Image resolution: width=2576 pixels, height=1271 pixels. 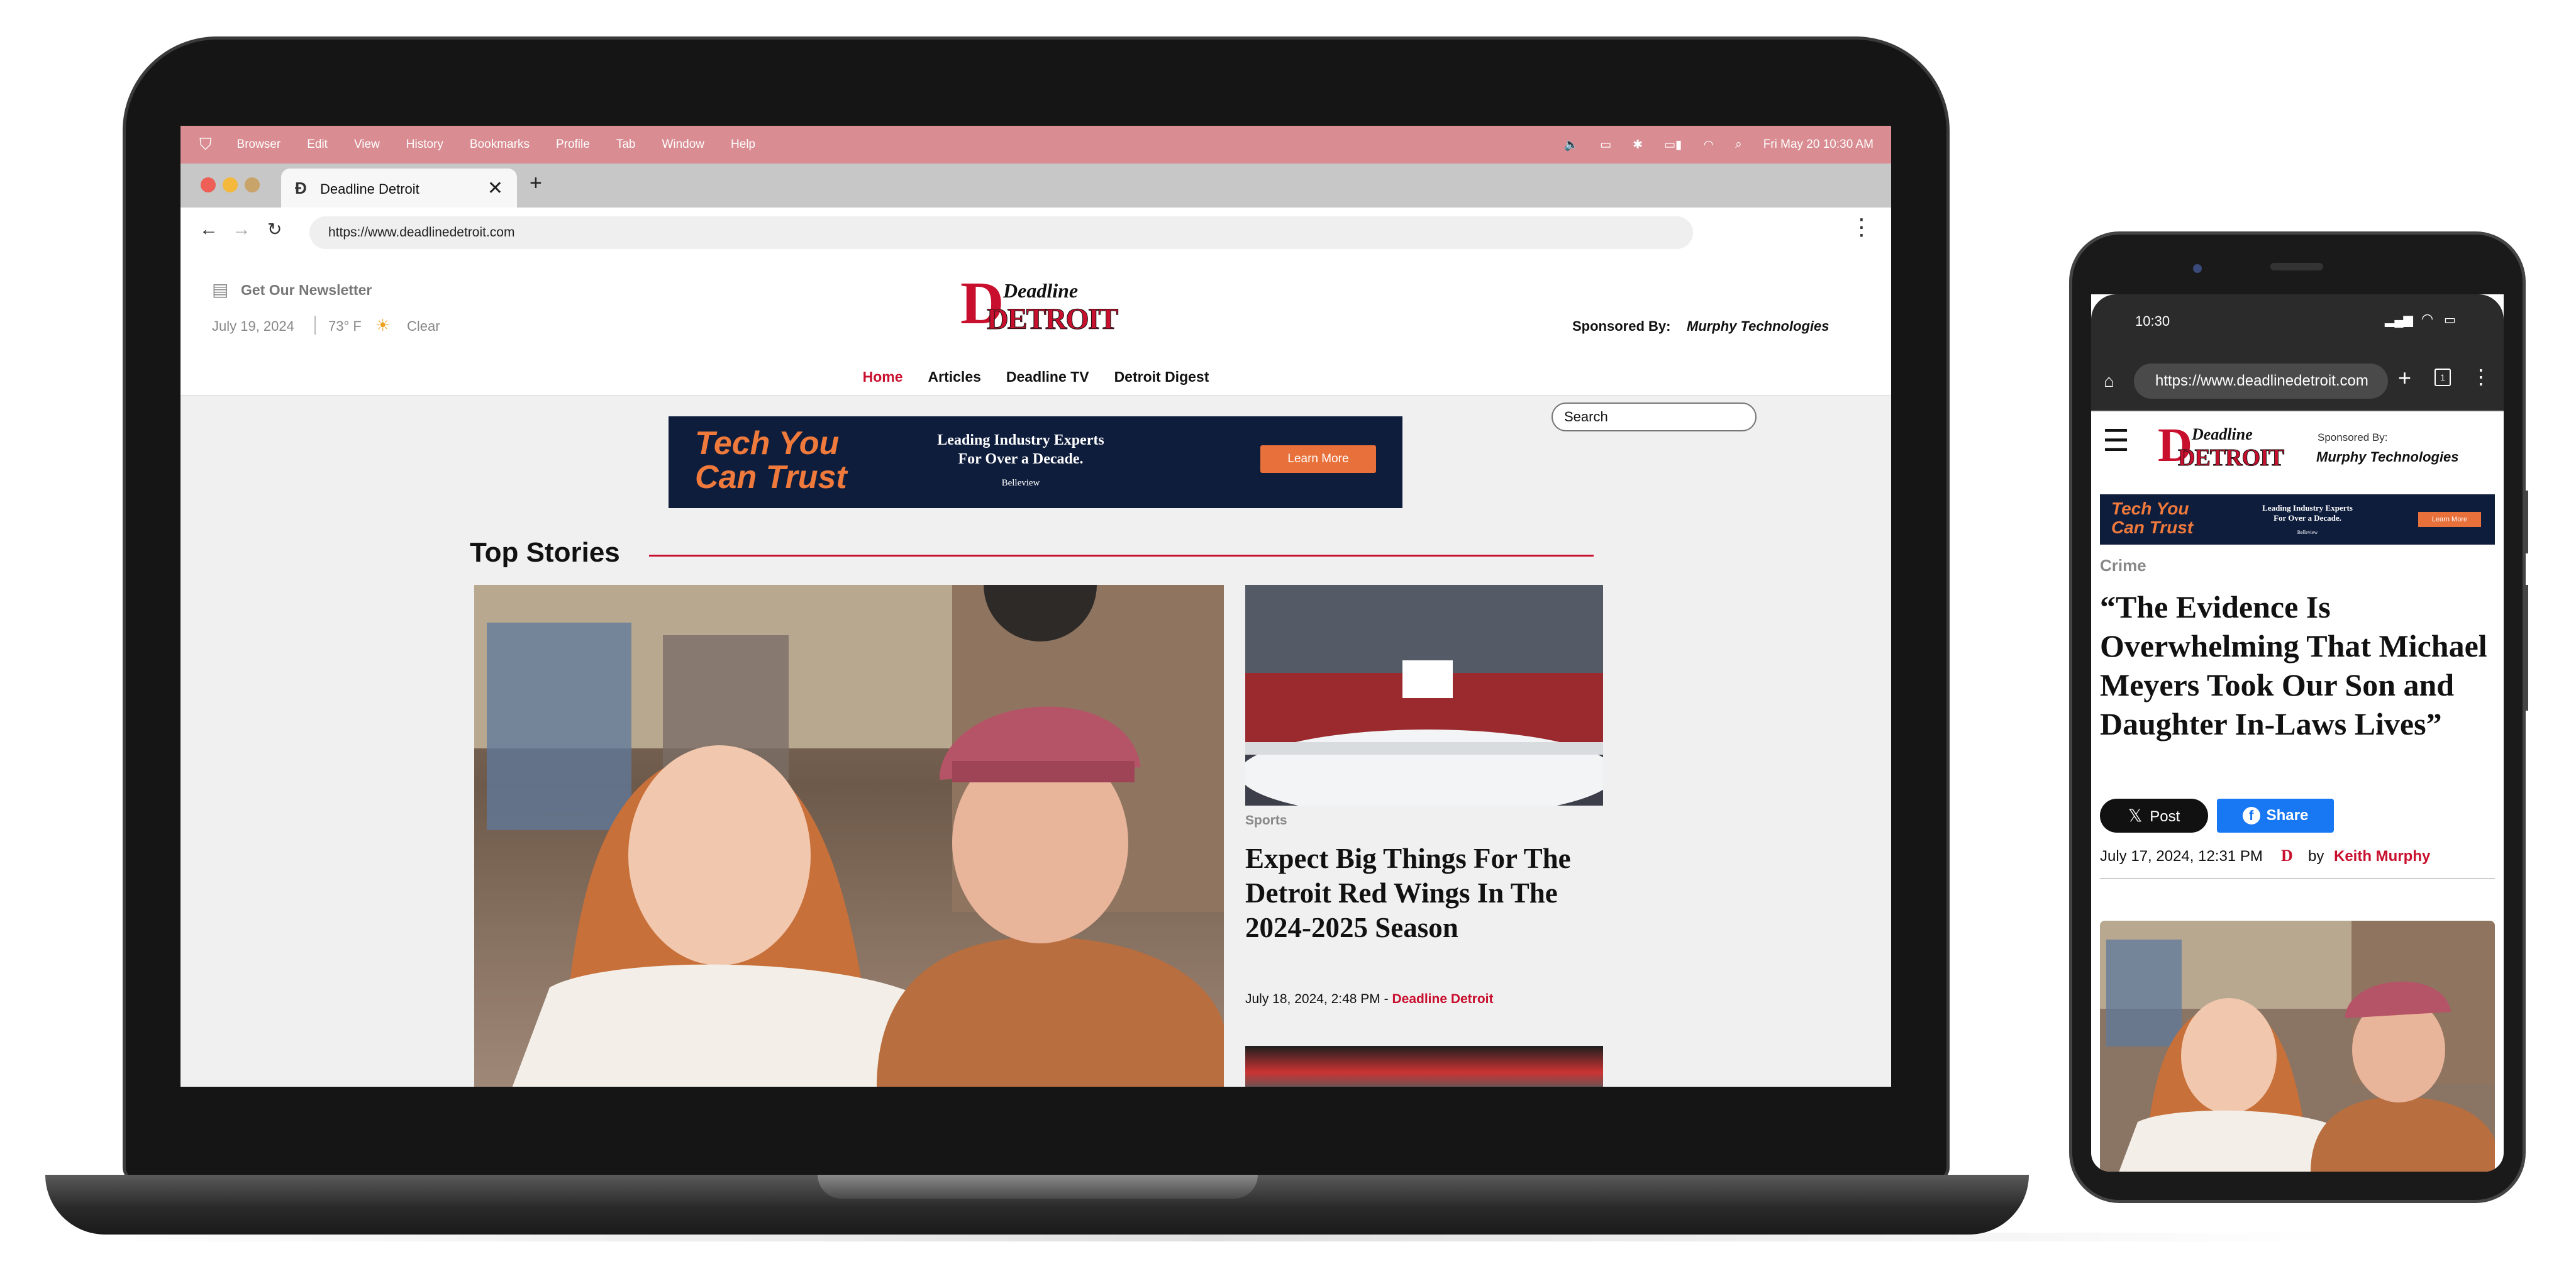 What do you see at coordinates (2307, 518) in the screenshot?
I see `phone-ad-tagline-2: For Over a Decade.` at bounding box center [2307, 518].